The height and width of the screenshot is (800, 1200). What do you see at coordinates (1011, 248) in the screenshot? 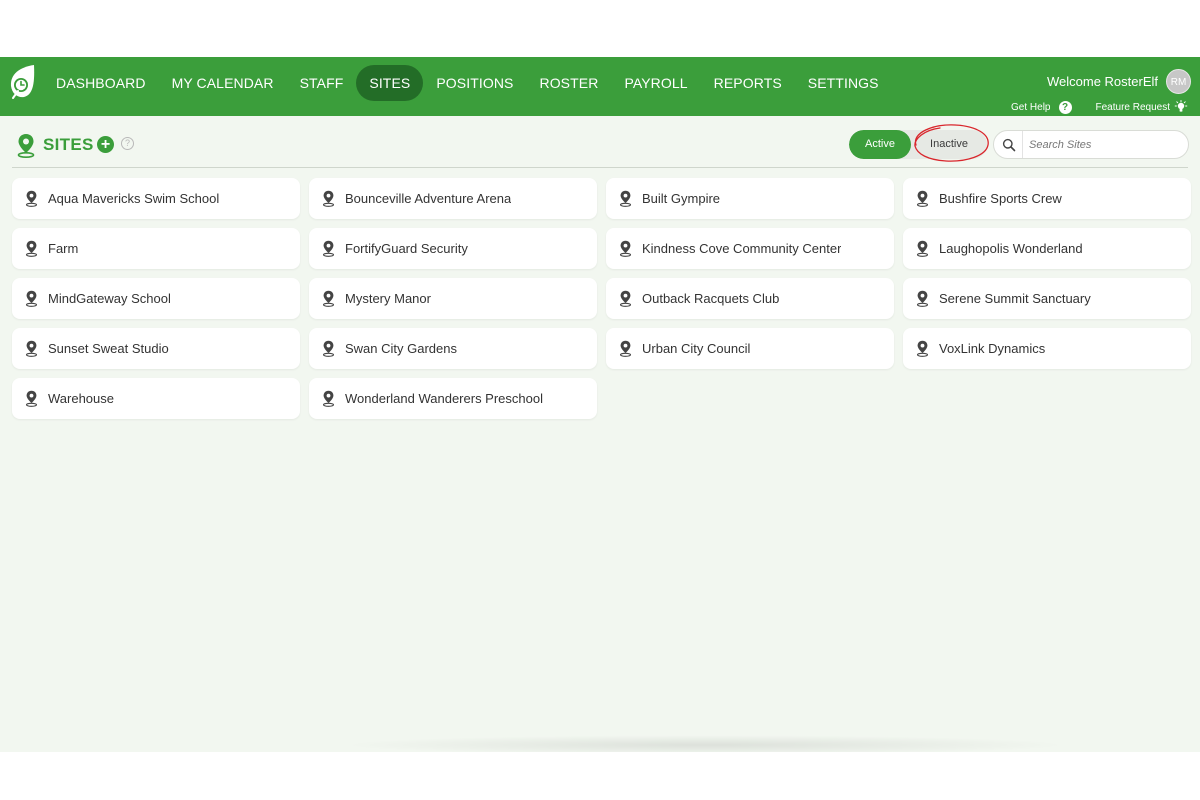
I see `site-name: Laughopolis Wonderland` at bounding box center [1011, 248].